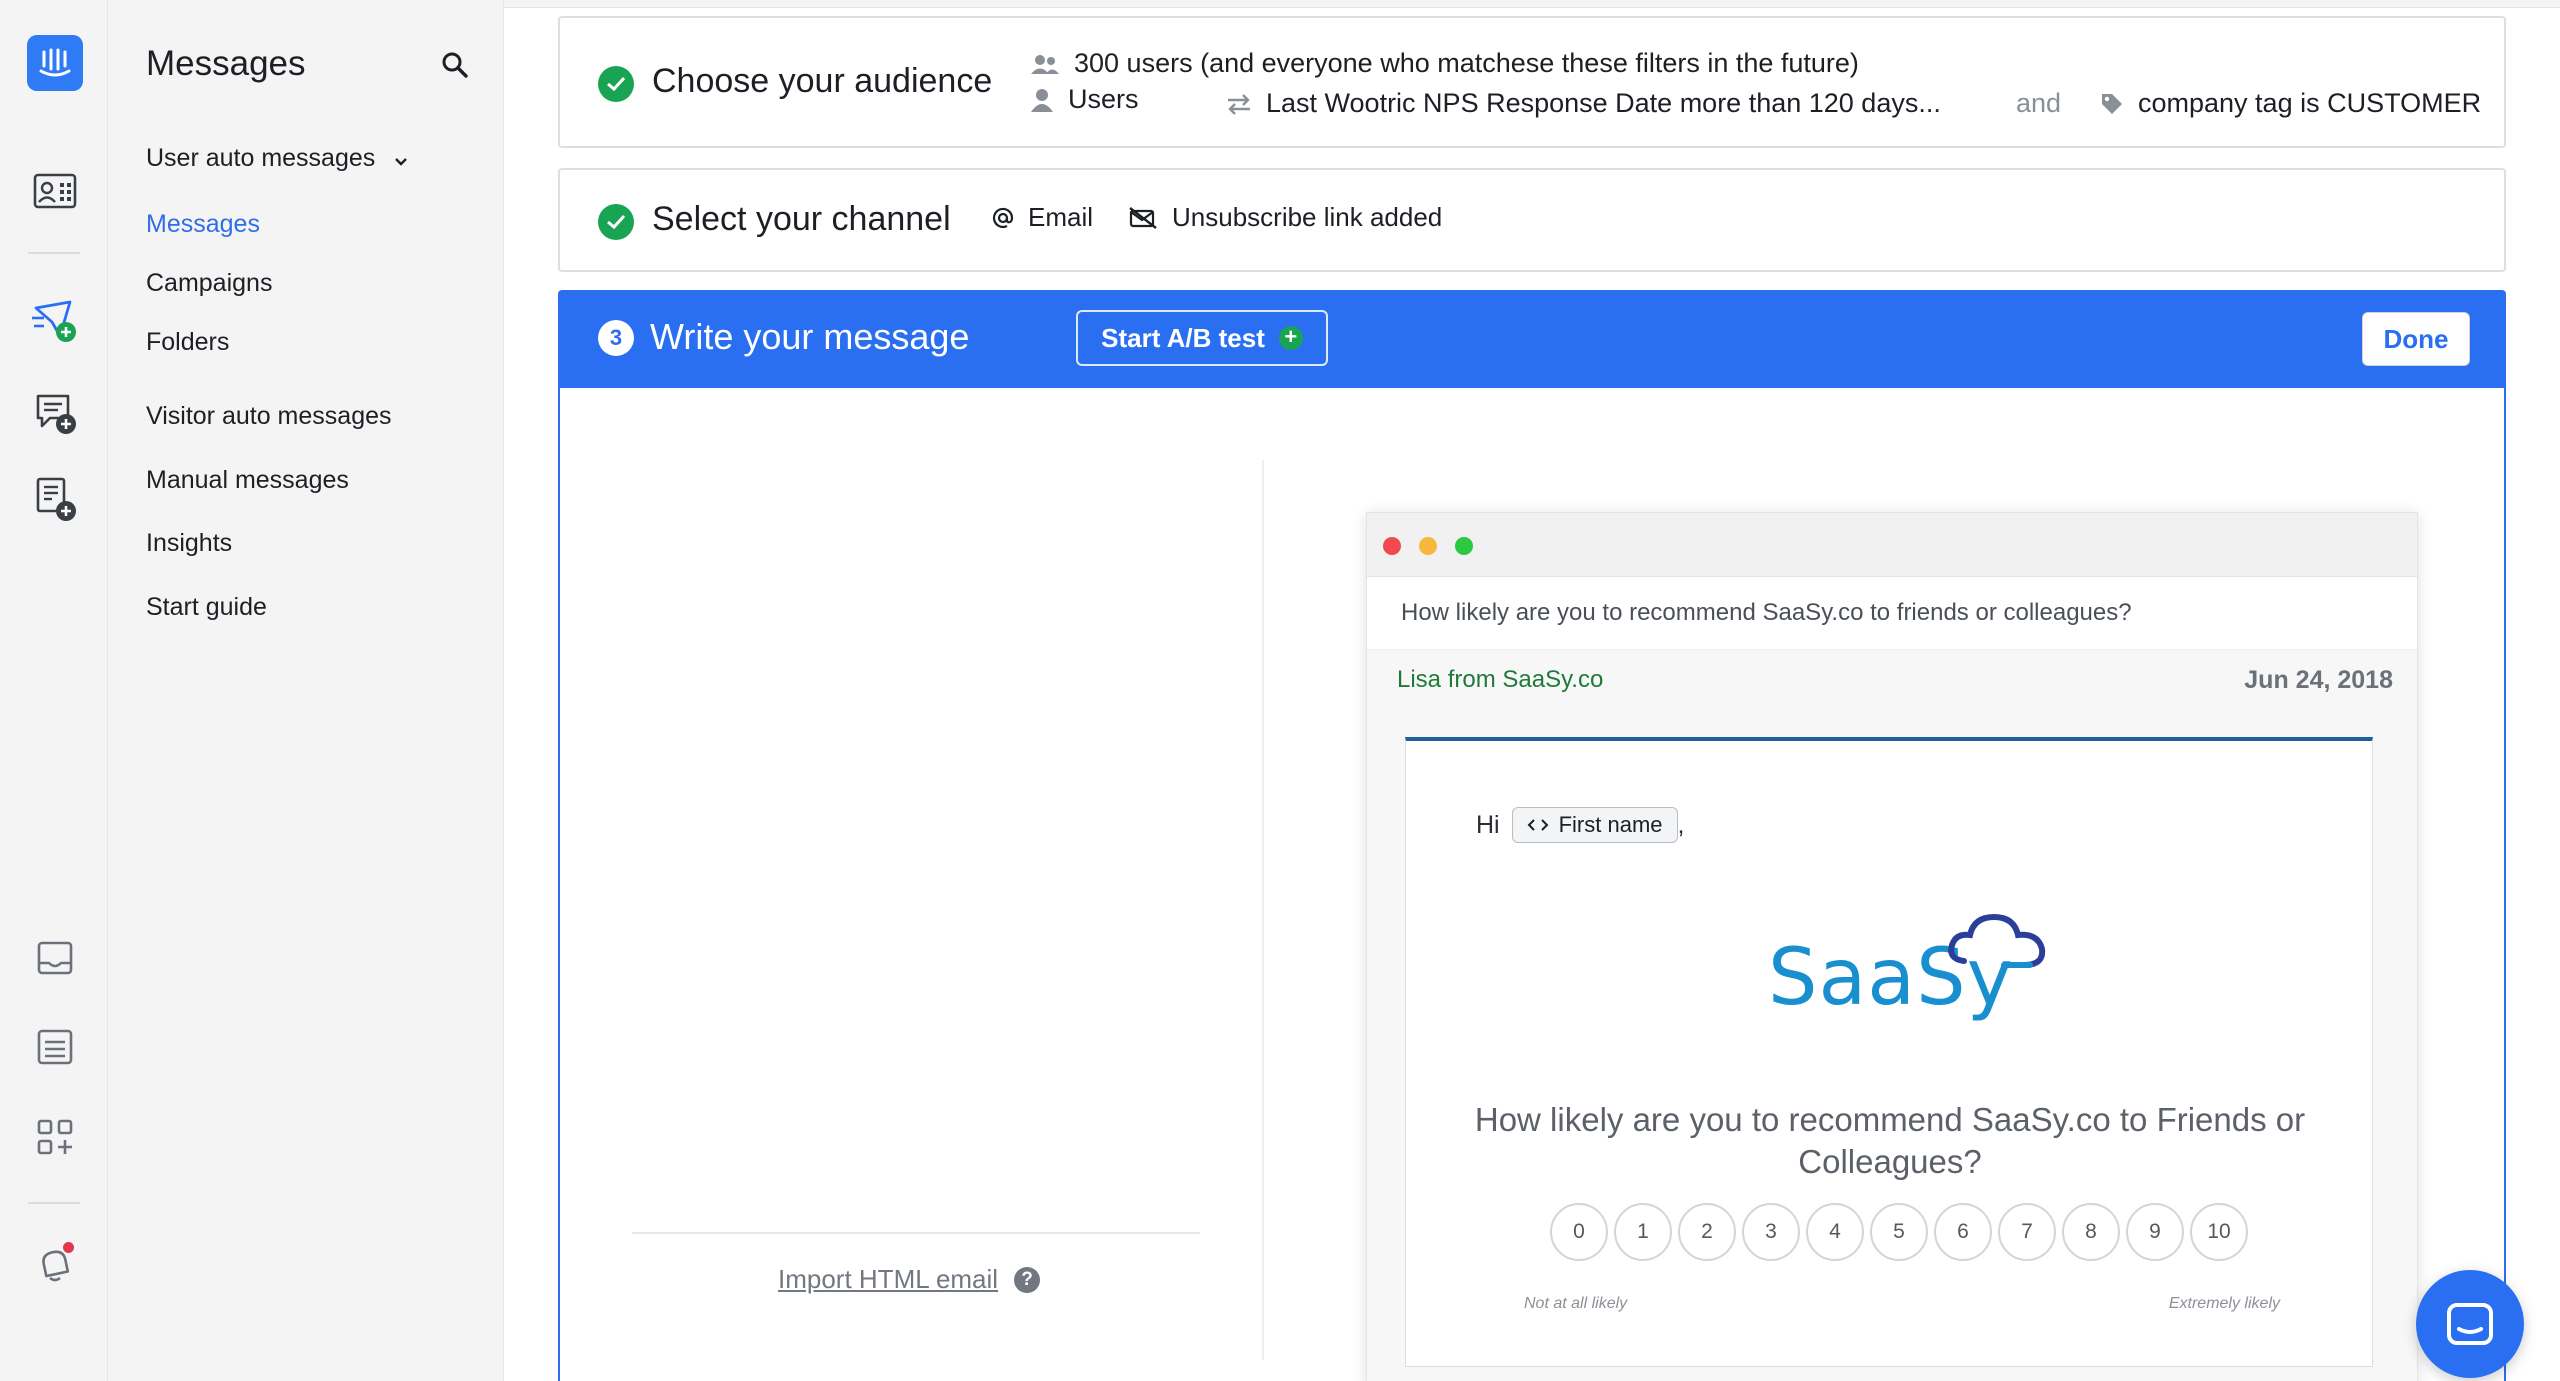 This screenshot has width=2560, height=1381. I want to click on nps-score-2-button: 2, so click(1707, 1232).